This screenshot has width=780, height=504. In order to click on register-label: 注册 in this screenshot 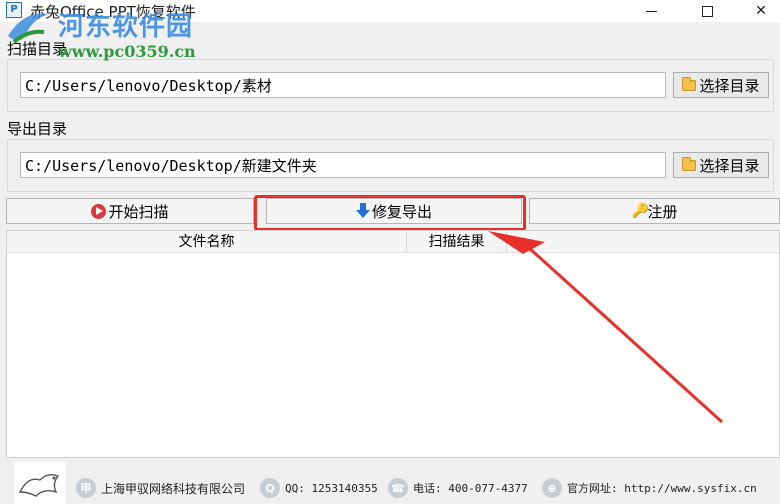, I will do `click(662, 211)`.